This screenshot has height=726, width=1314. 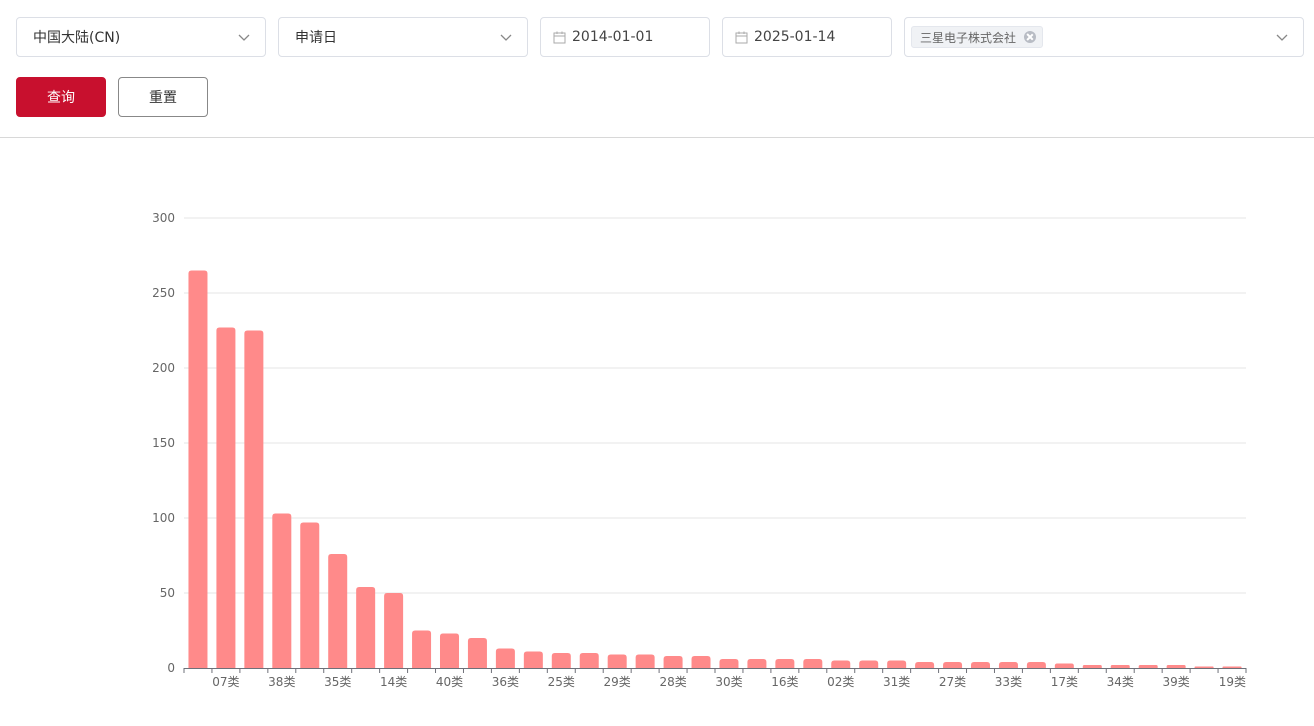 I want to click on x-tick-label: 35类, so click(x=337, y=682).